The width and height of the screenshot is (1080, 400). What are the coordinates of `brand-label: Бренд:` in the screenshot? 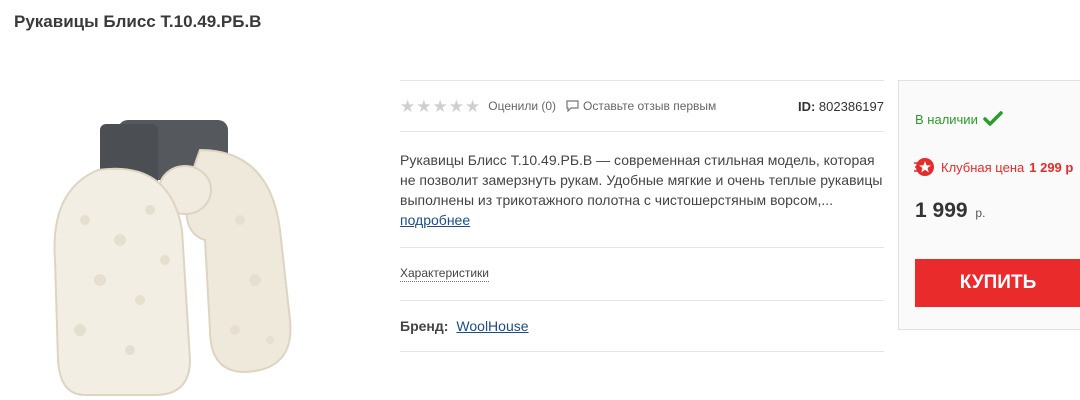 It's located at (424, 326).